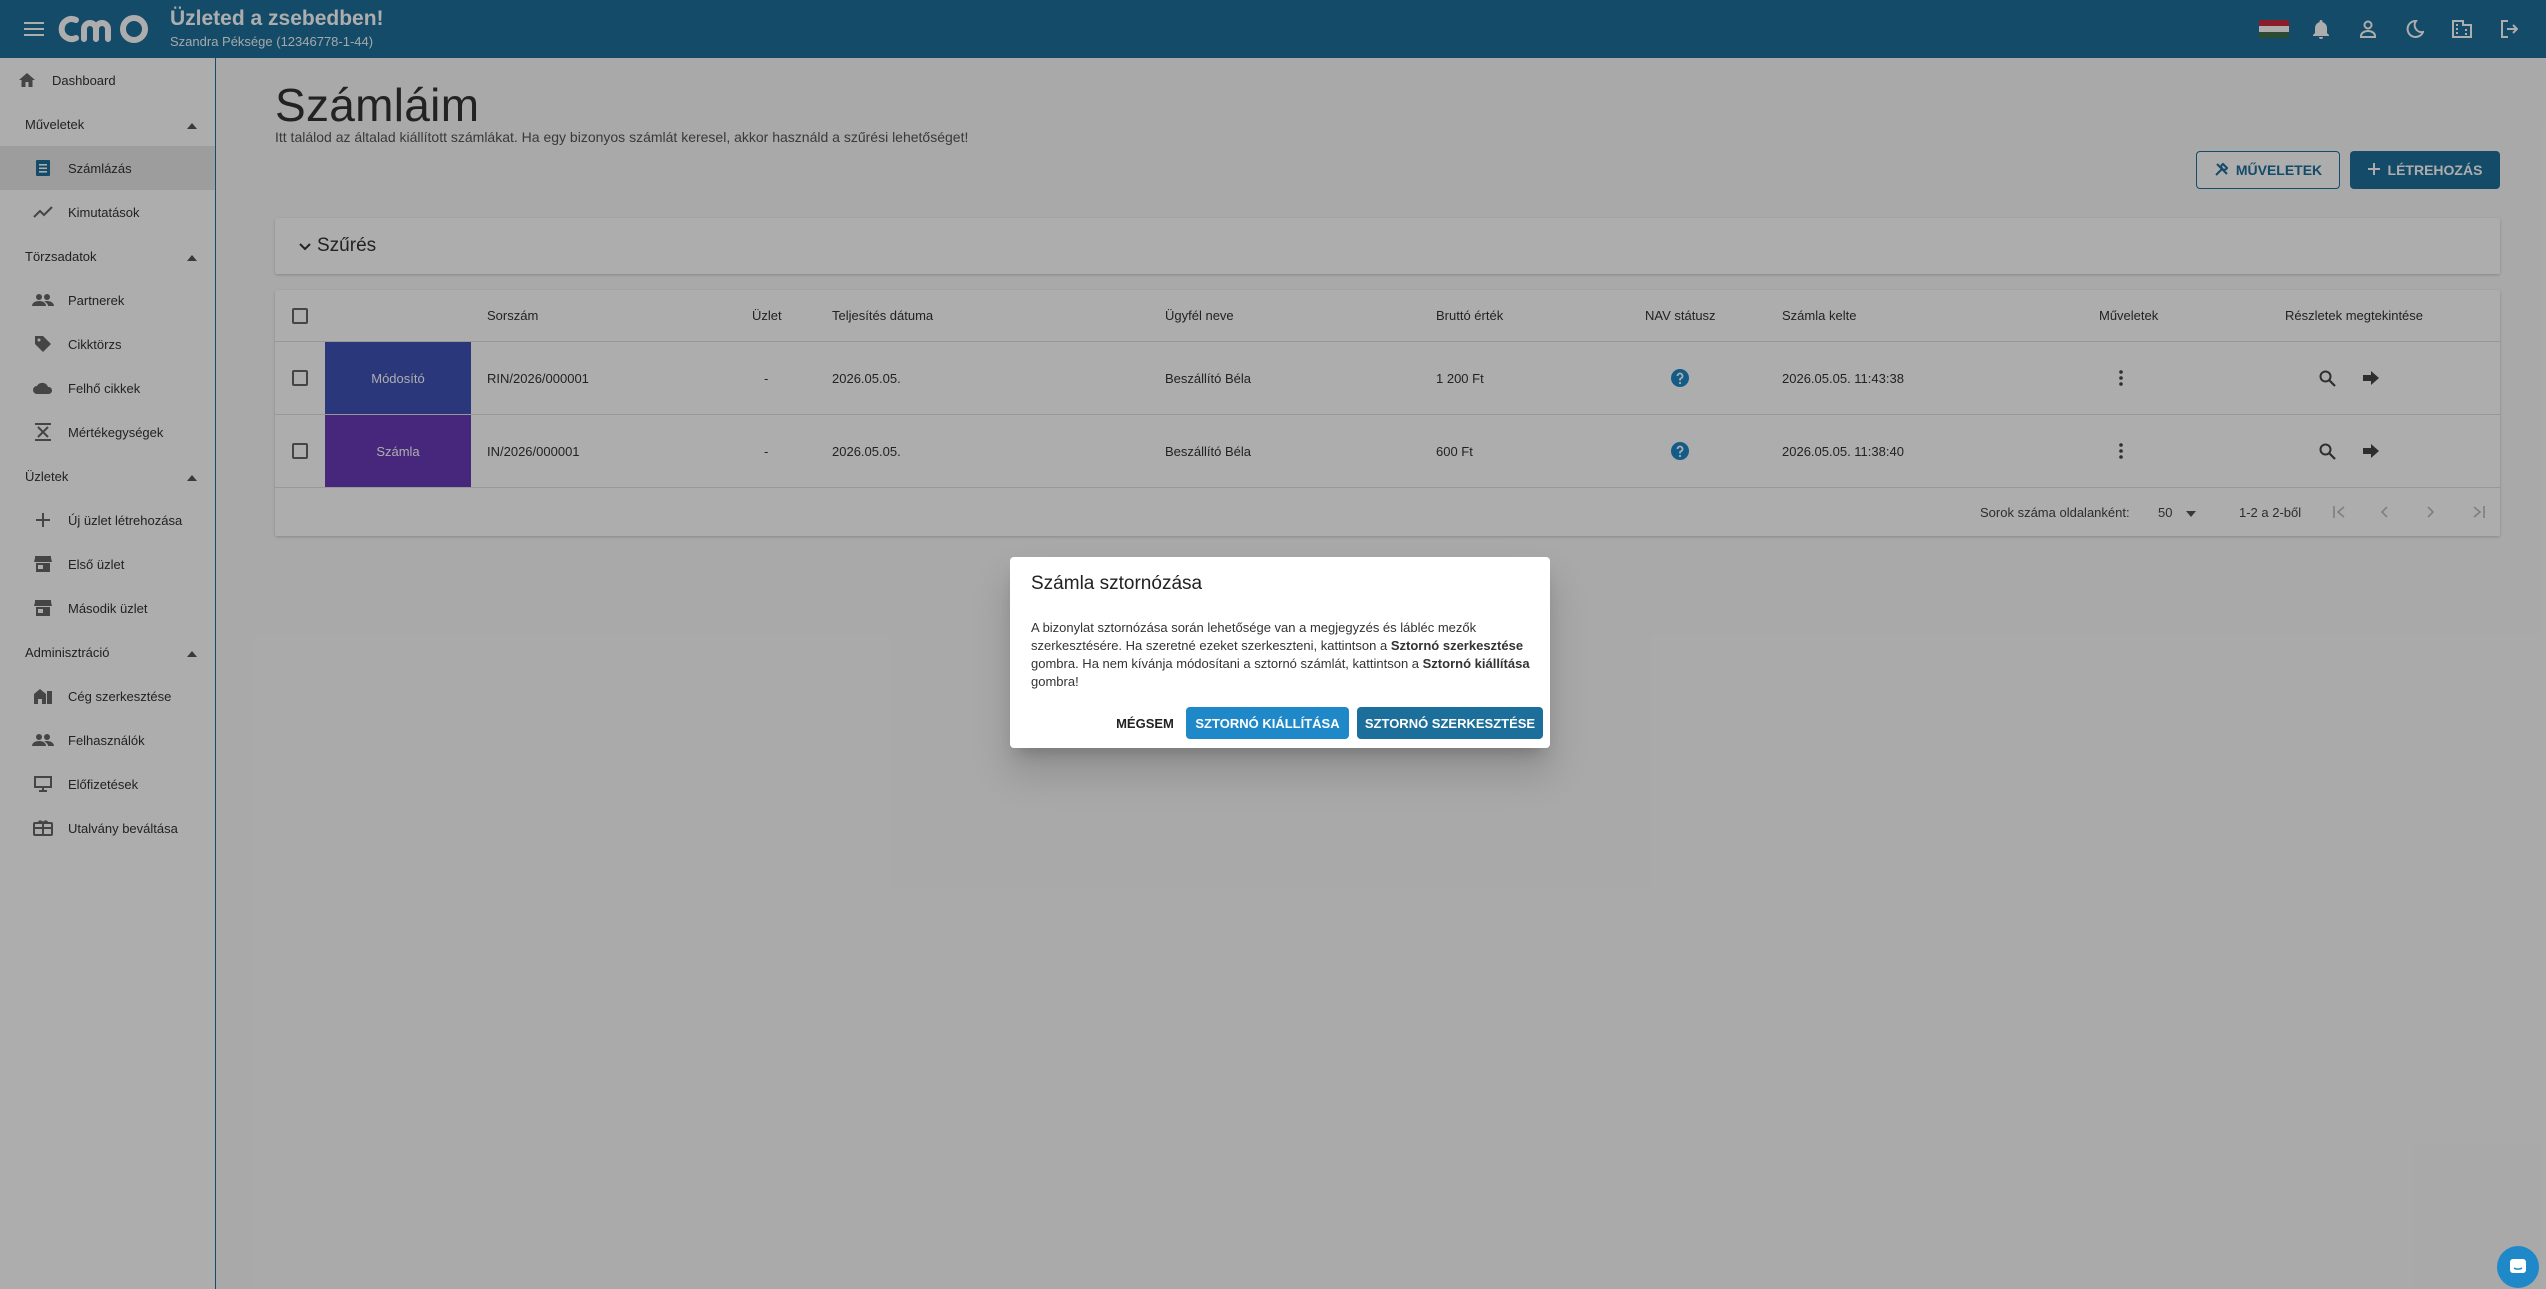 This screenshot has height=1289, width=2546. I want to click on issue-storno-button: SZTORNÓ KIÁLLÍTÁSA, so click(1267, 723).